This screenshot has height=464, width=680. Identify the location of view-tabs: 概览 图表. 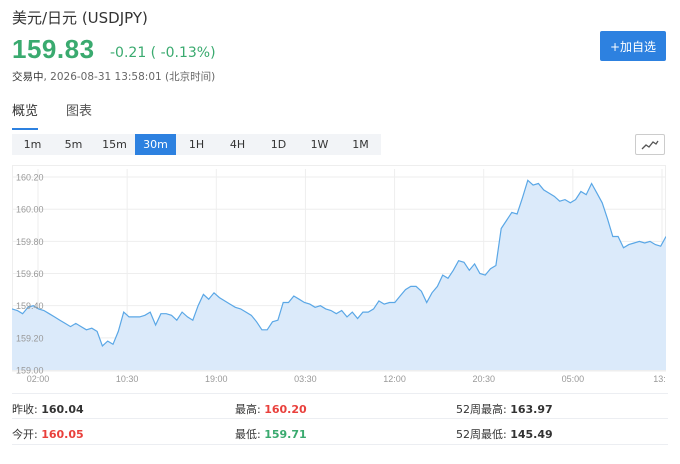
(52, 115).